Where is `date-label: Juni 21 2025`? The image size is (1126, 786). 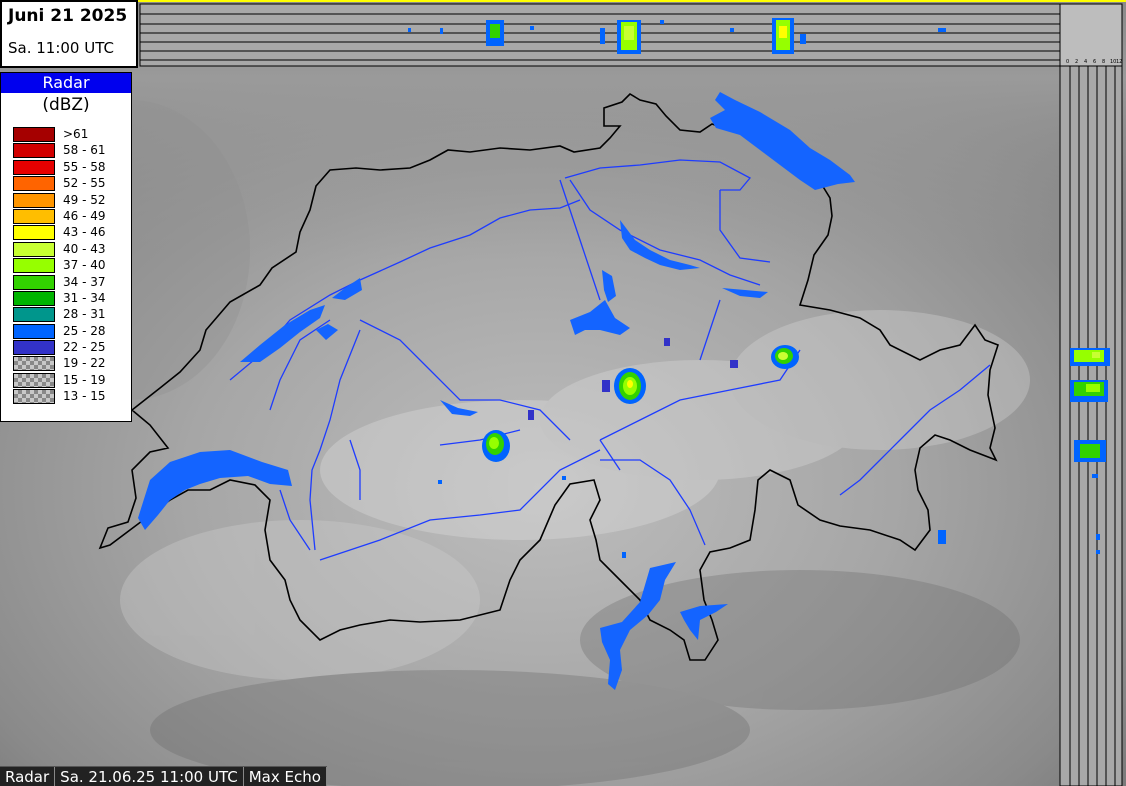 date-label: Juni 21 2025 is located at coordinates (68, 16).